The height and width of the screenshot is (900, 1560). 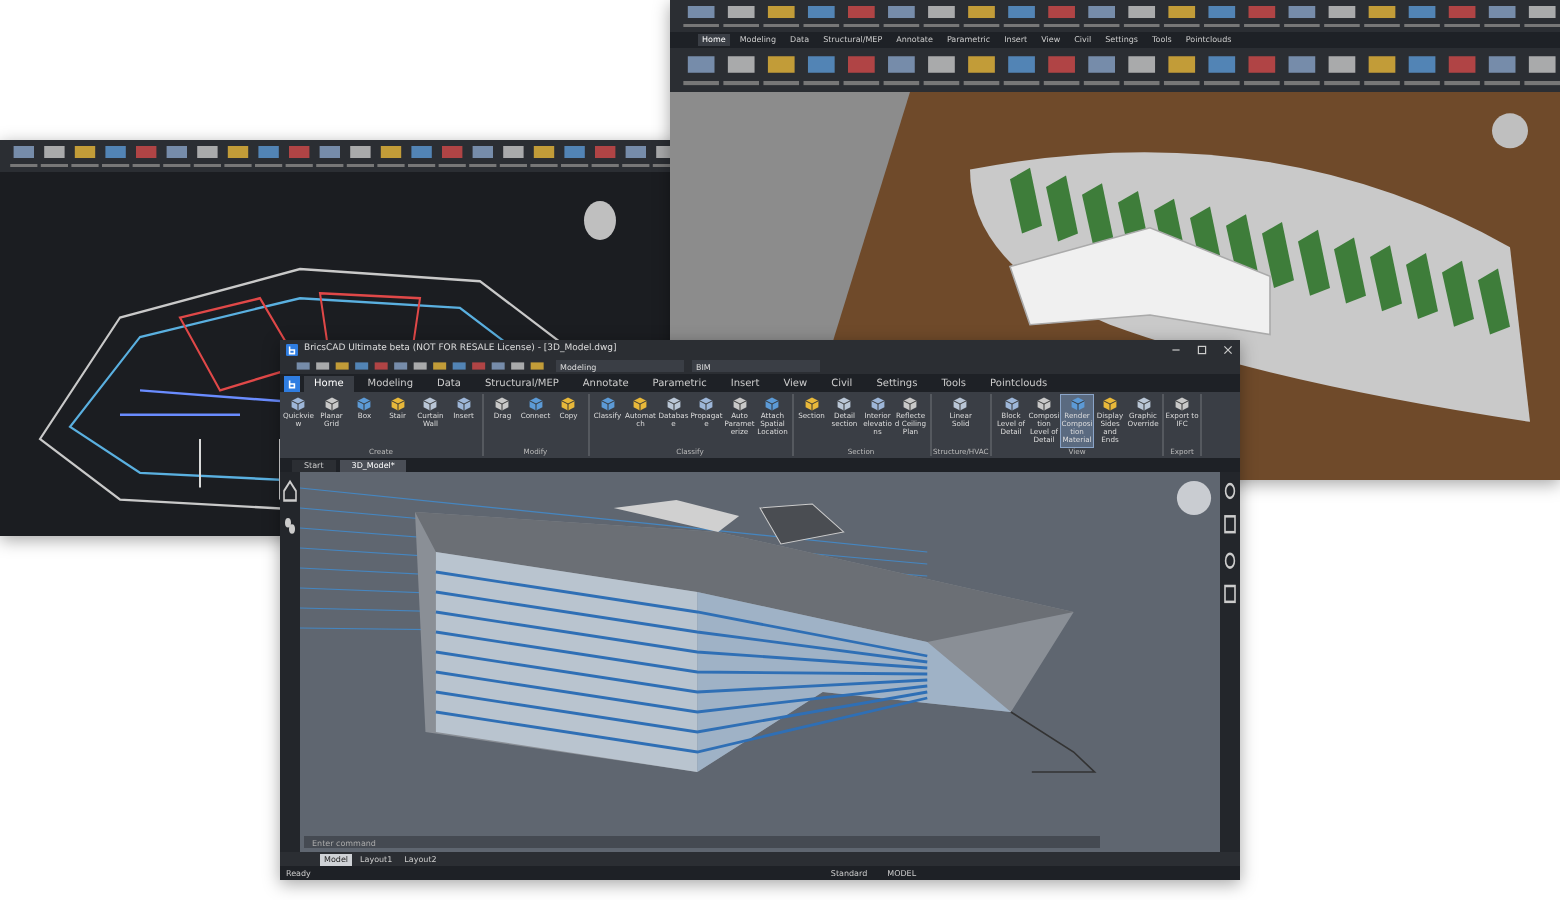 I want to click on application-menu-button, so click(x=292, y=383).